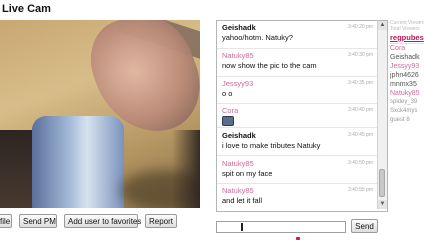  What do you see at coordinates (407, 93) in the screenshot?
I see `user-list-item: Natuky85` at bounding box center [407, 93].